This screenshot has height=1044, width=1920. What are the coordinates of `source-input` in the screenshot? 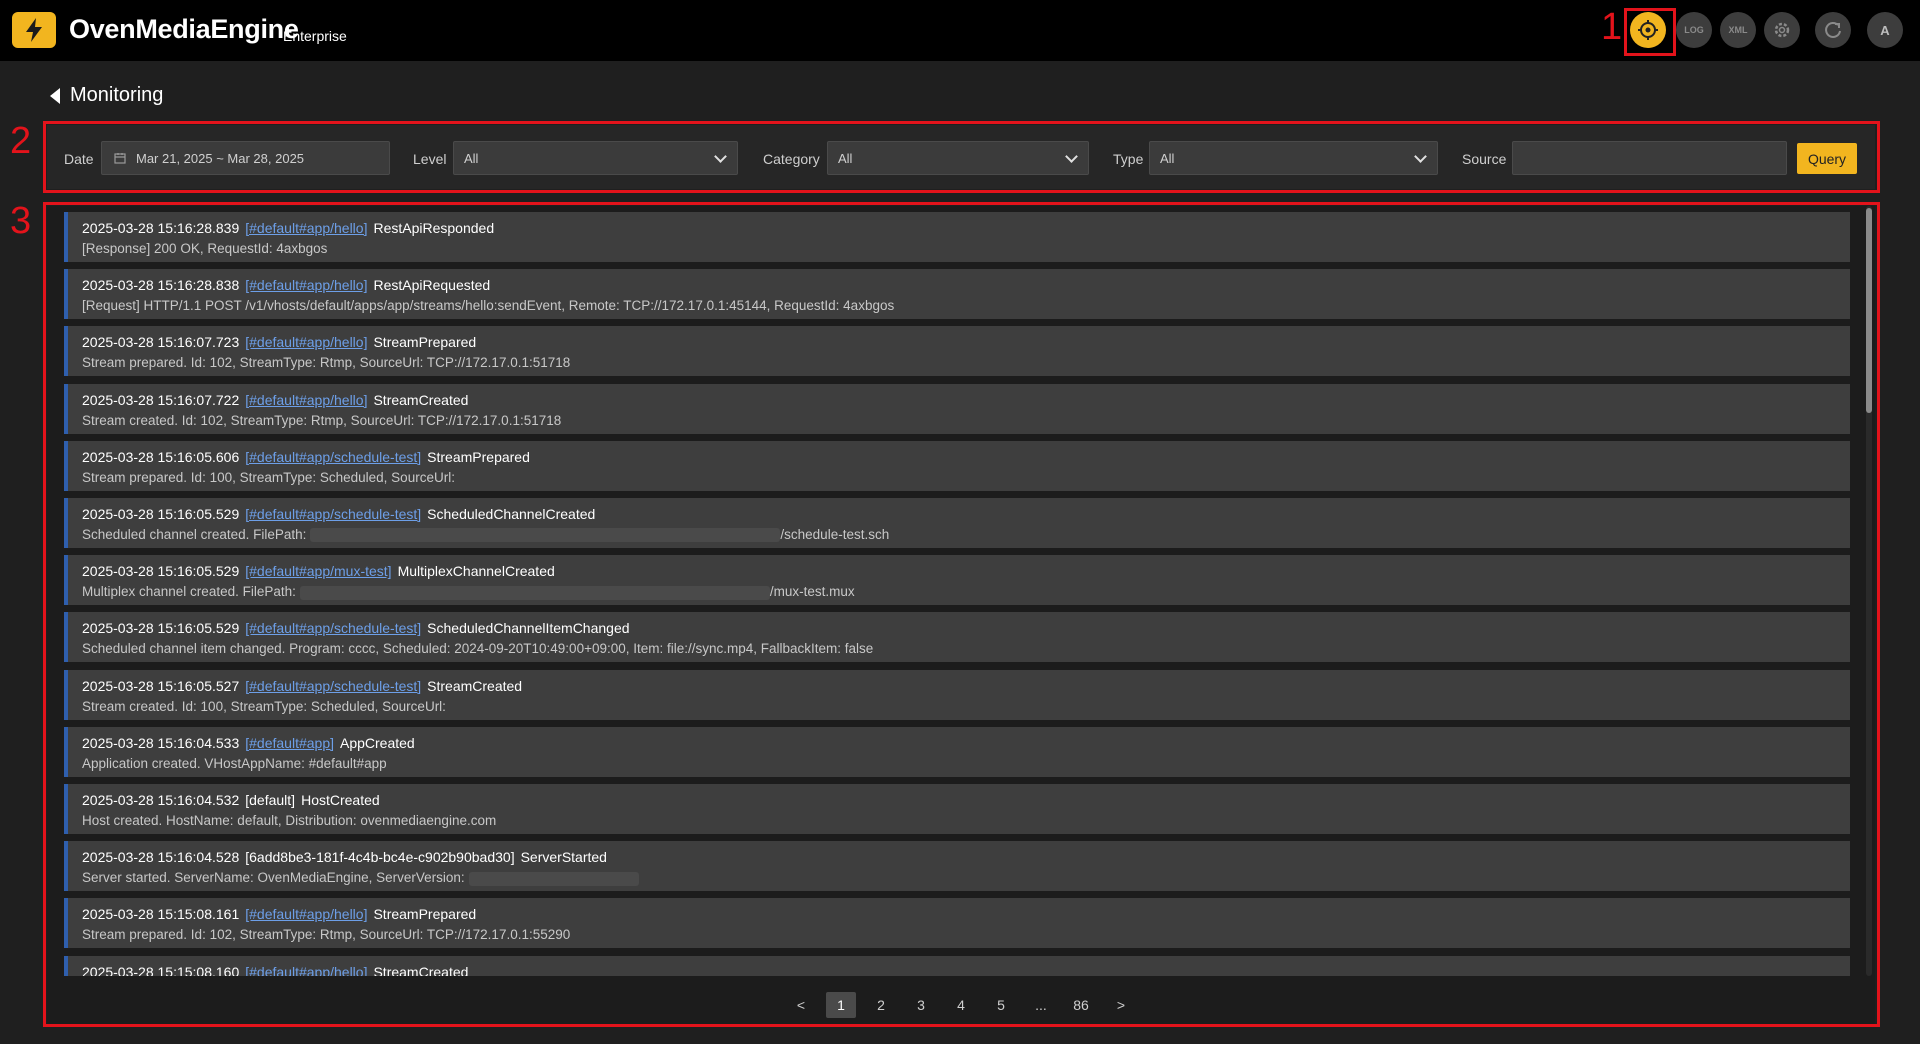 It's located at (1649, 158).